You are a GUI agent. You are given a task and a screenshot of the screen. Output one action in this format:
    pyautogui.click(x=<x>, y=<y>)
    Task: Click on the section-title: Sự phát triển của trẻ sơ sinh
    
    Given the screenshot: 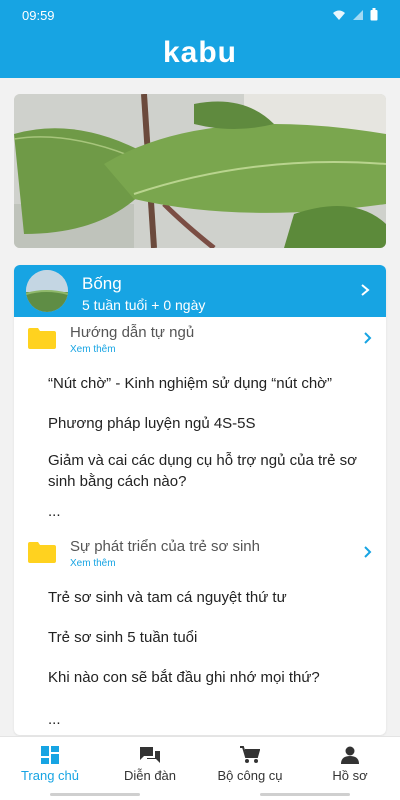 What is the action you would take?
    pyautogui.click(x=165, y=546)
    